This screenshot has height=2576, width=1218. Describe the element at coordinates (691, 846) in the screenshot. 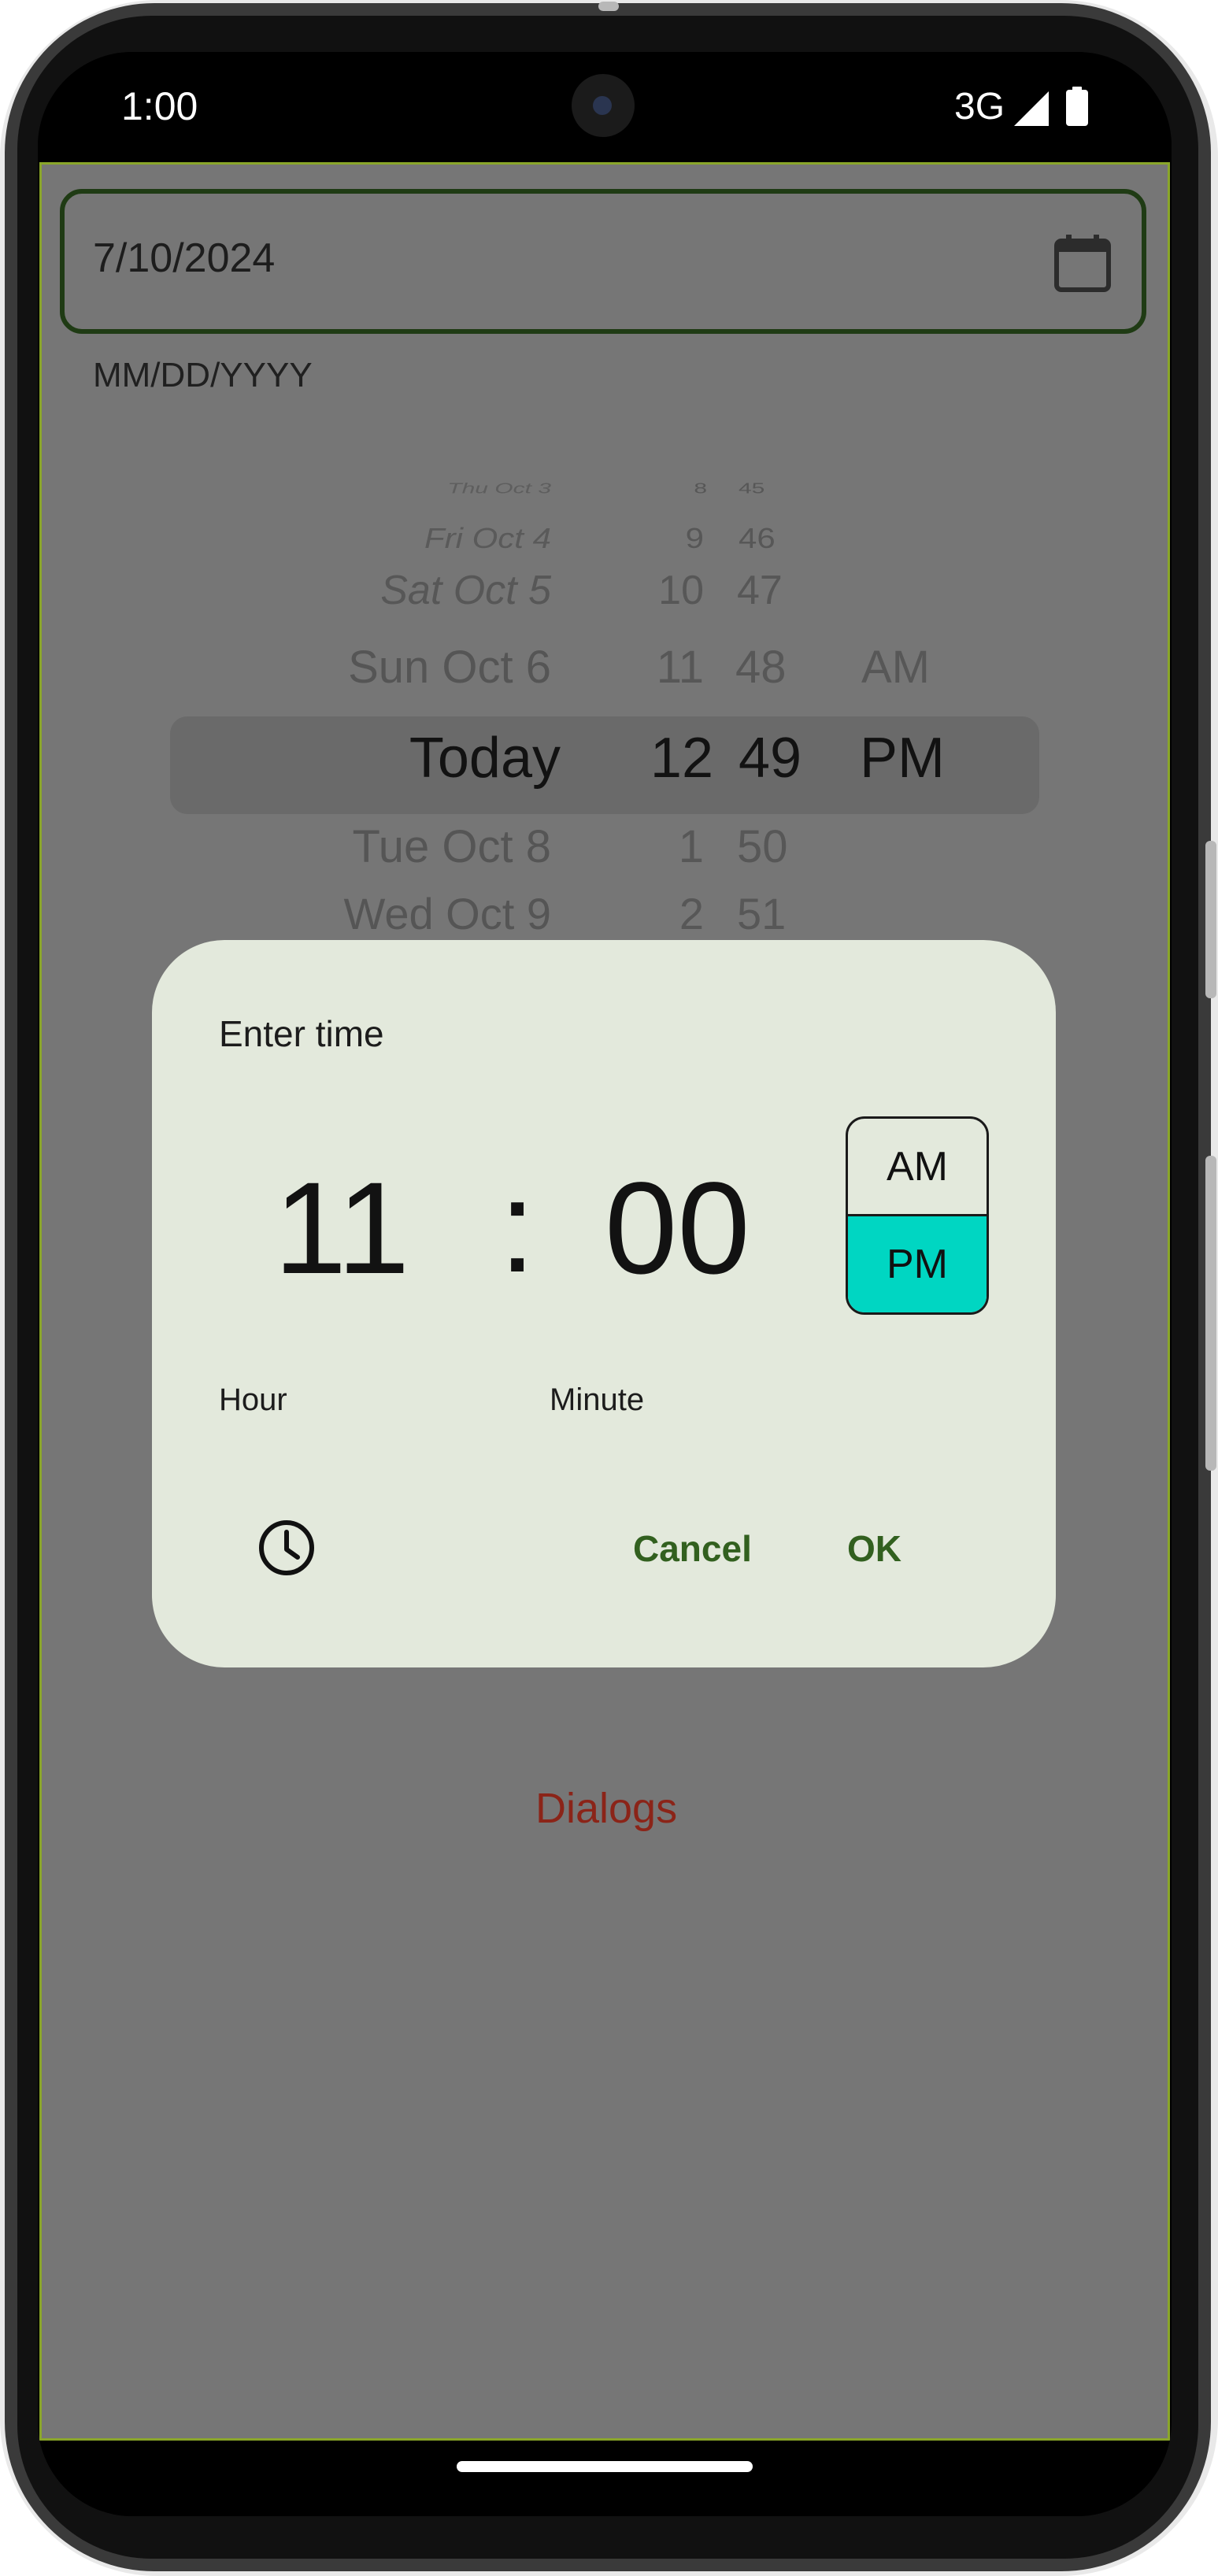

I see `wheel-hour-item: 1` at that location.